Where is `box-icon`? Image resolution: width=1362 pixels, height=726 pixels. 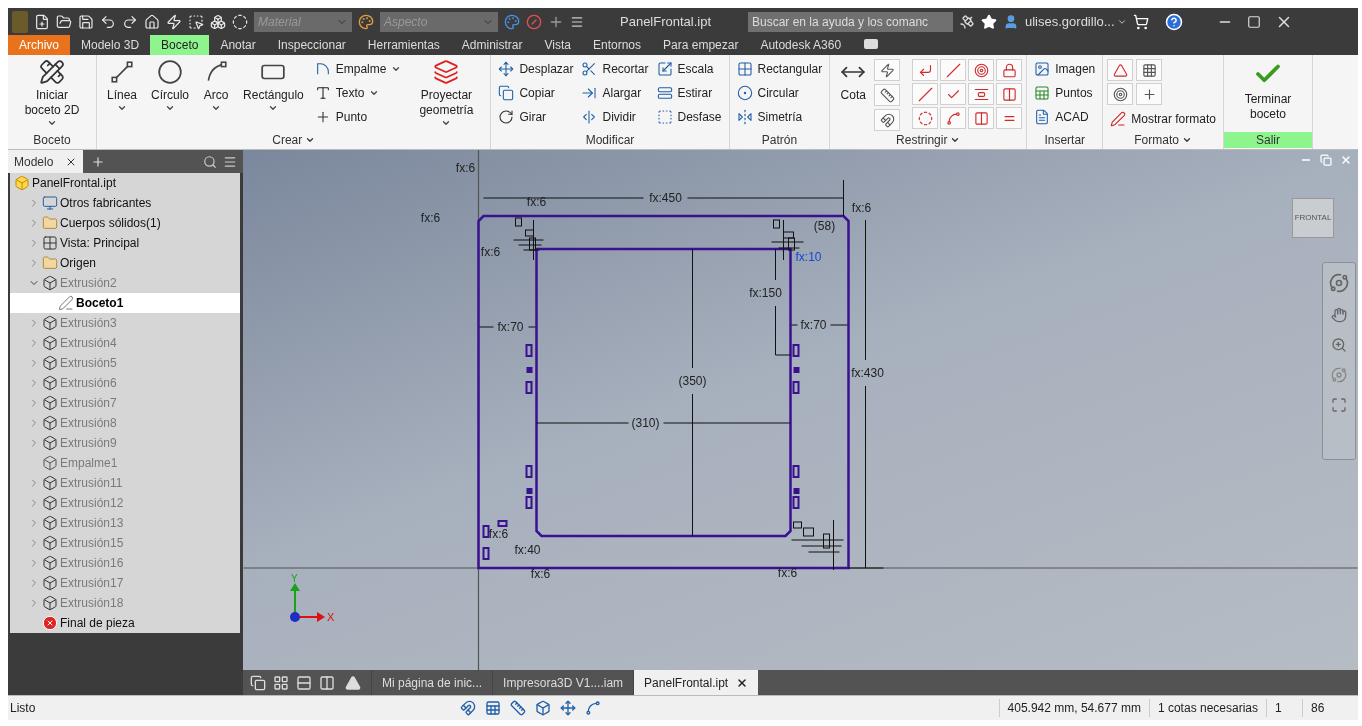 box-icon is located at coordinates (543, 708).